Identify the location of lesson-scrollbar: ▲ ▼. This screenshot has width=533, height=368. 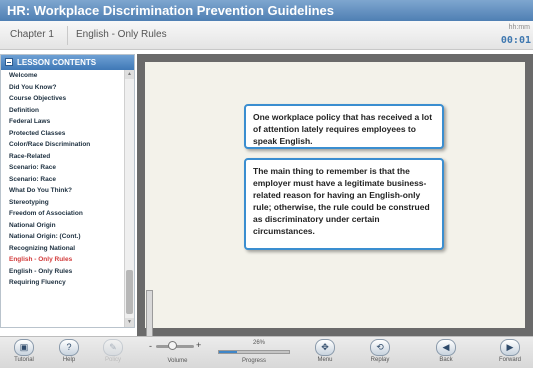
(129, 198).